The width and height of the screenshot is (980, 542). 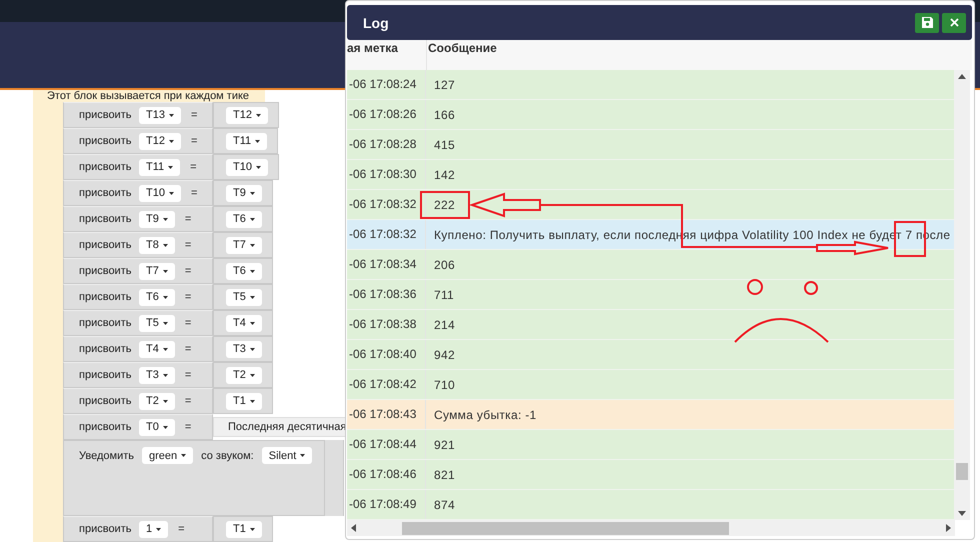 What do you see at coordinates (386, 264) in the screenshot?
I see `time-cell: -06 17:08:34` at bounding box center [386, 264].